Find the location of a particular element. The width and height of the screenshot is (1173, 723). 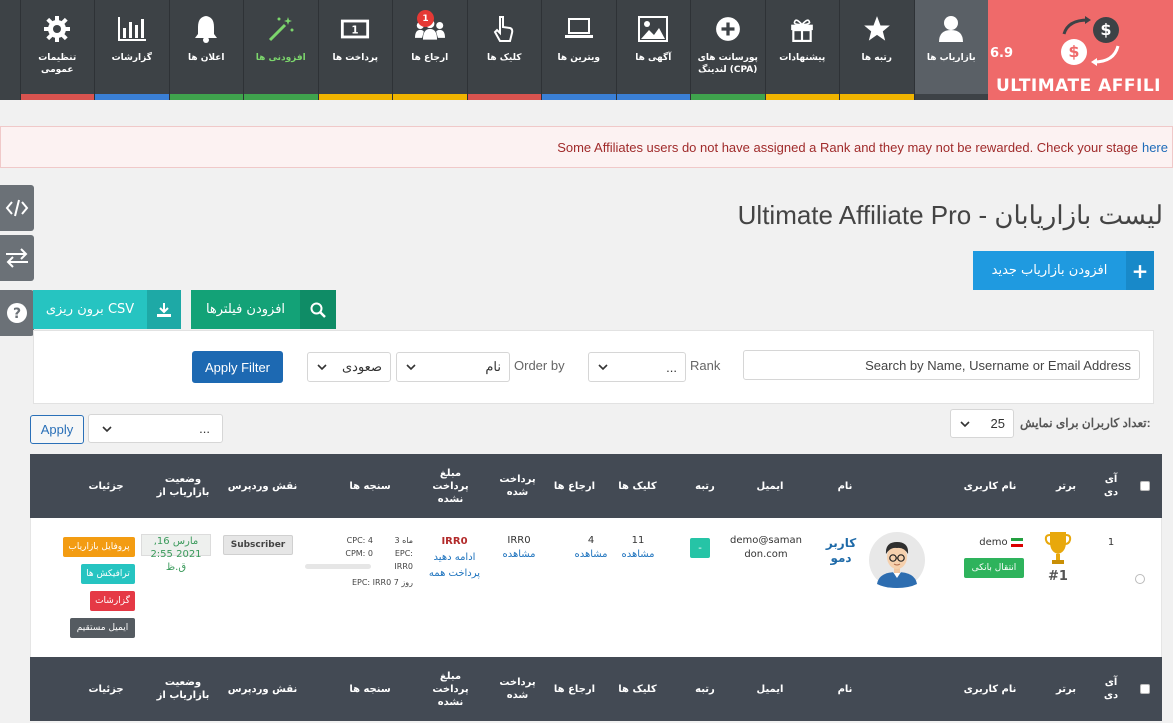

unpaid-pay-all-link: پرداخت همه is located at coordinates (454, 574).